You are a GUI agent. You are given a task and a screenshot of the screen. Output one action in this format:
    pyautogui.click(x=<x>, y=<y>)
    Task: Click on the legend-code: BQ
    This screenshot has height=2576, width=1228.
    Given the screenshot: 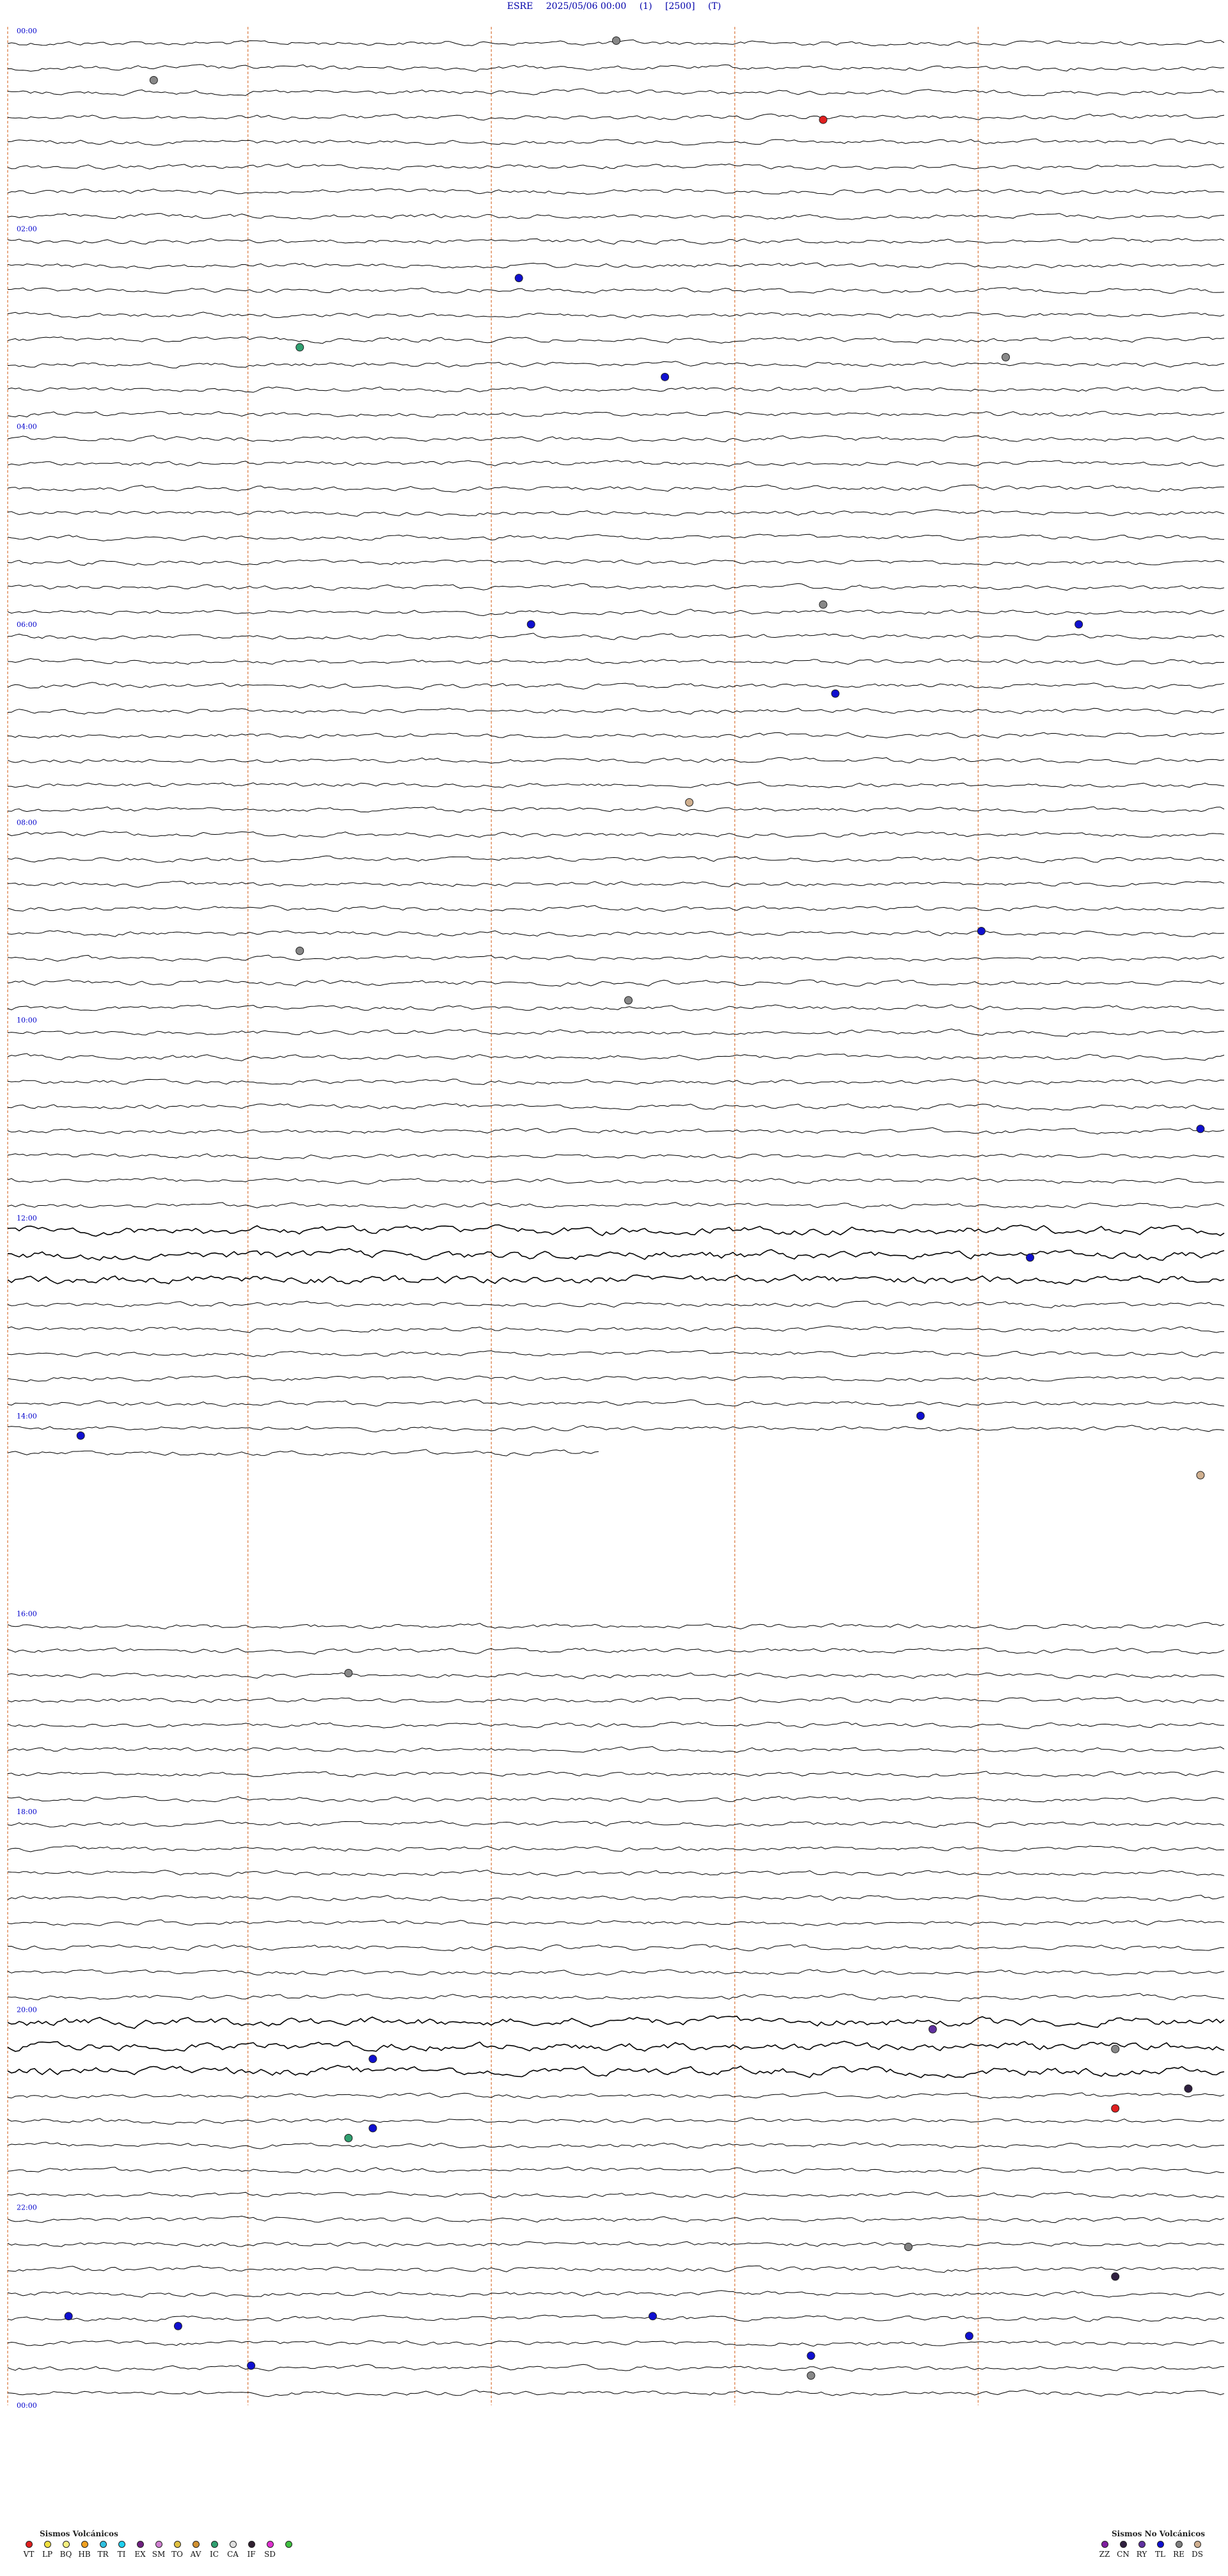 What is the action you would take?
    pyautogui.click(x=65, y=2554)
    